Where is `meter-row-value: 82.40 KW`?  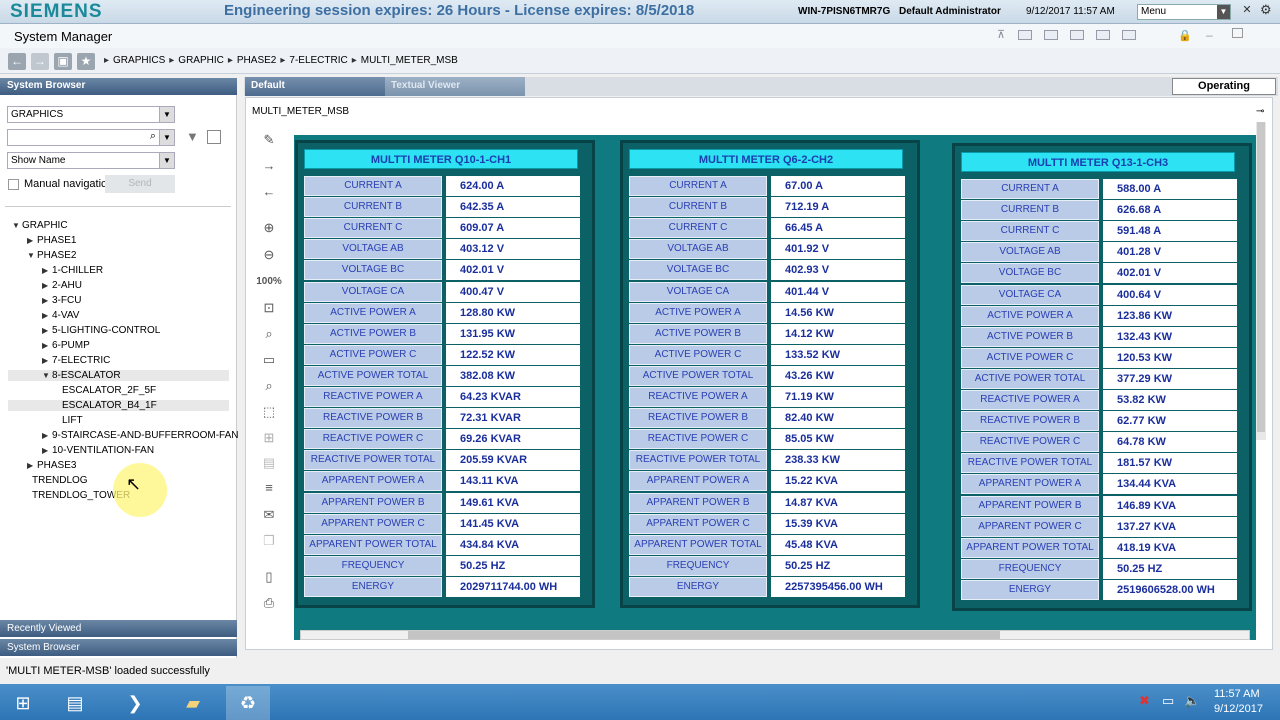
meter-row-value: 82.40 KW is located at coordinates (838, 418).